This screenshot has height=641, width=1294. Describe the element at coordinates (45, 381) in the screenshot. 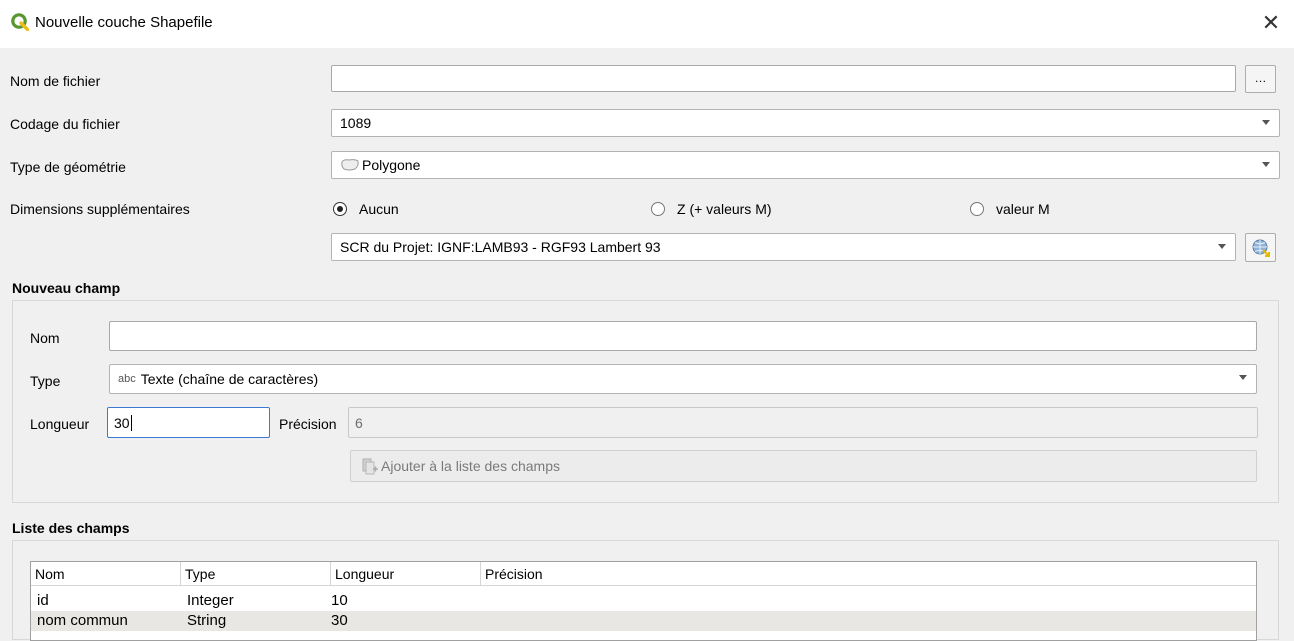

I see `field-type-label: Type` at that location.